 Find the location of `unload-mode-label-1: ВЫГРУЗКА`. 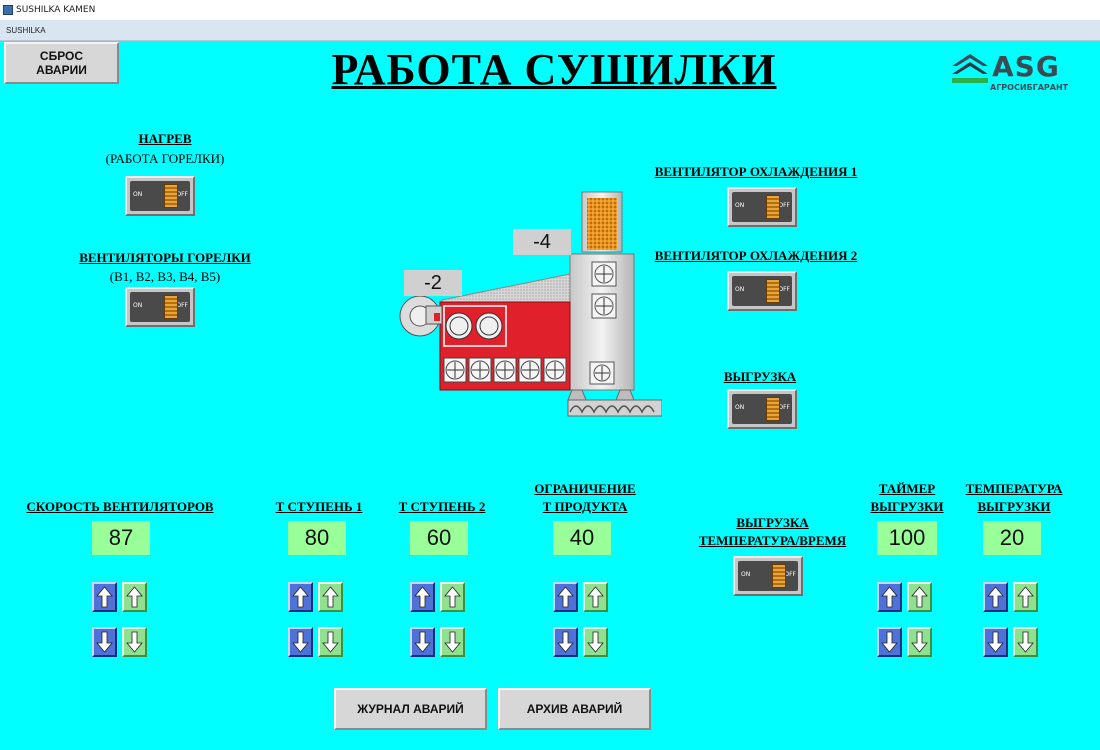

unload-mode-label-1: ВЫГРУЗКА is located at coordinates (772, 522).